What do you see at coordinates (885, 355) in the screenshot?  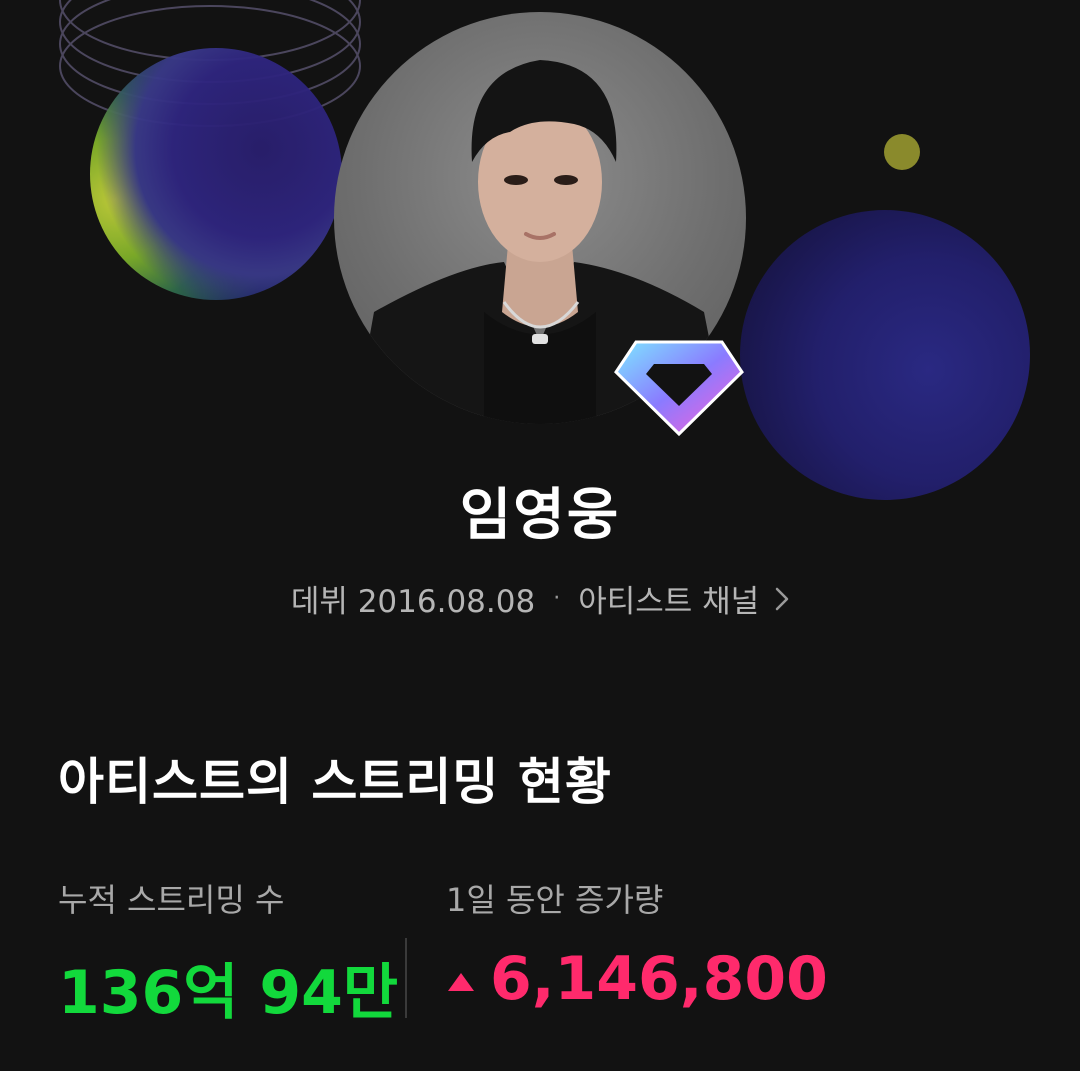 I see `decorative-orb-right` at bounding box center [885, 355].